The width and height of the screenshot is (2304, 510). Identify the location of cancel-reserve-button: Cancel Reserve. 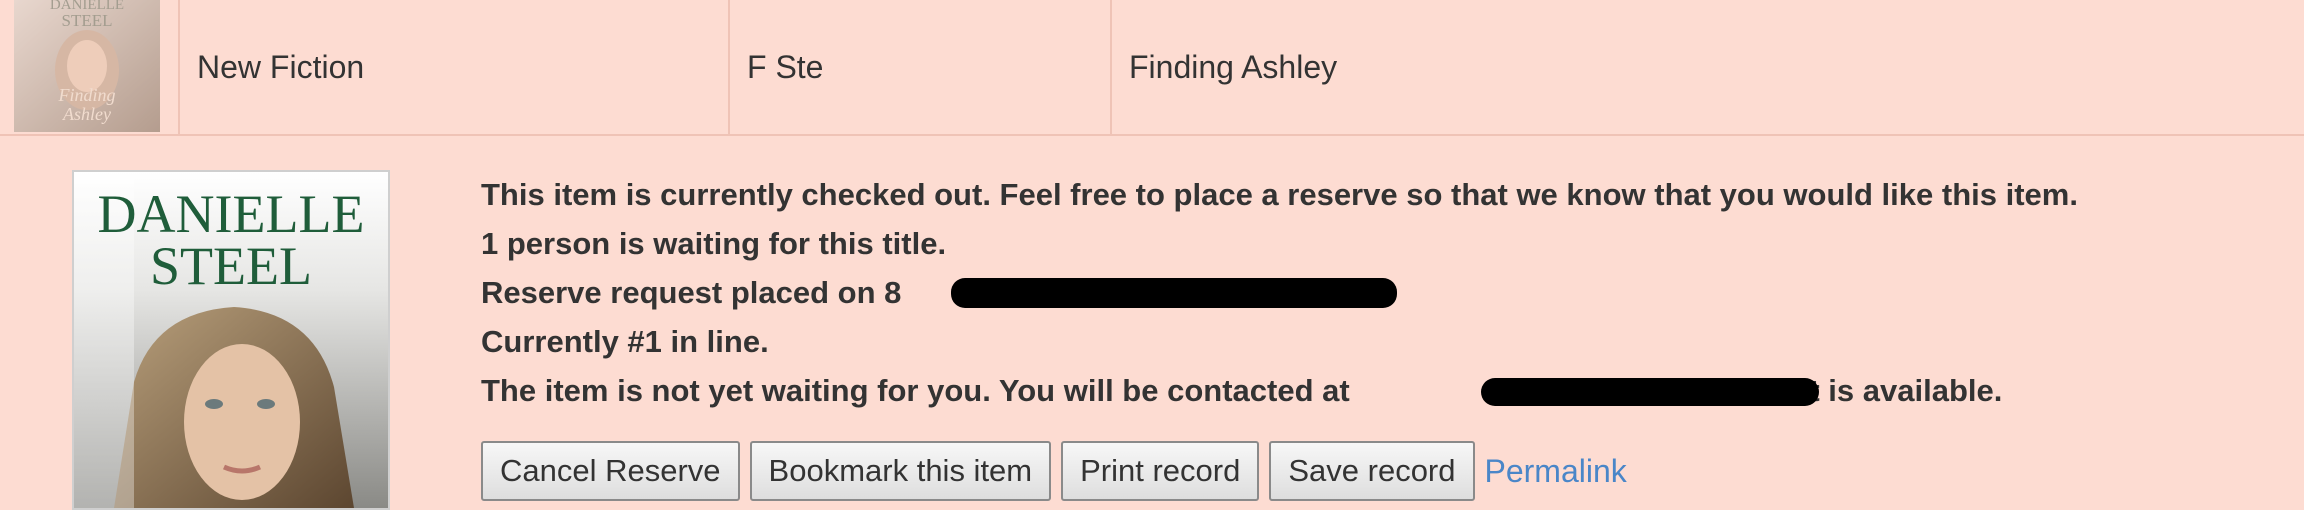
(610, 471).